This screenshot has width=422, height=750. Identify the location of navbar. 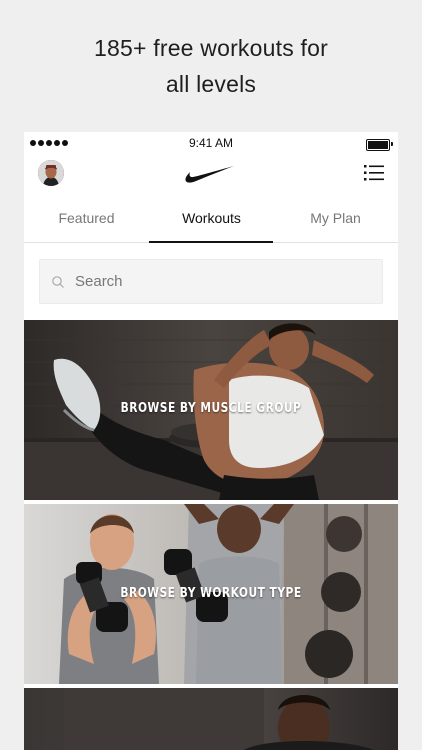
(211, 174).